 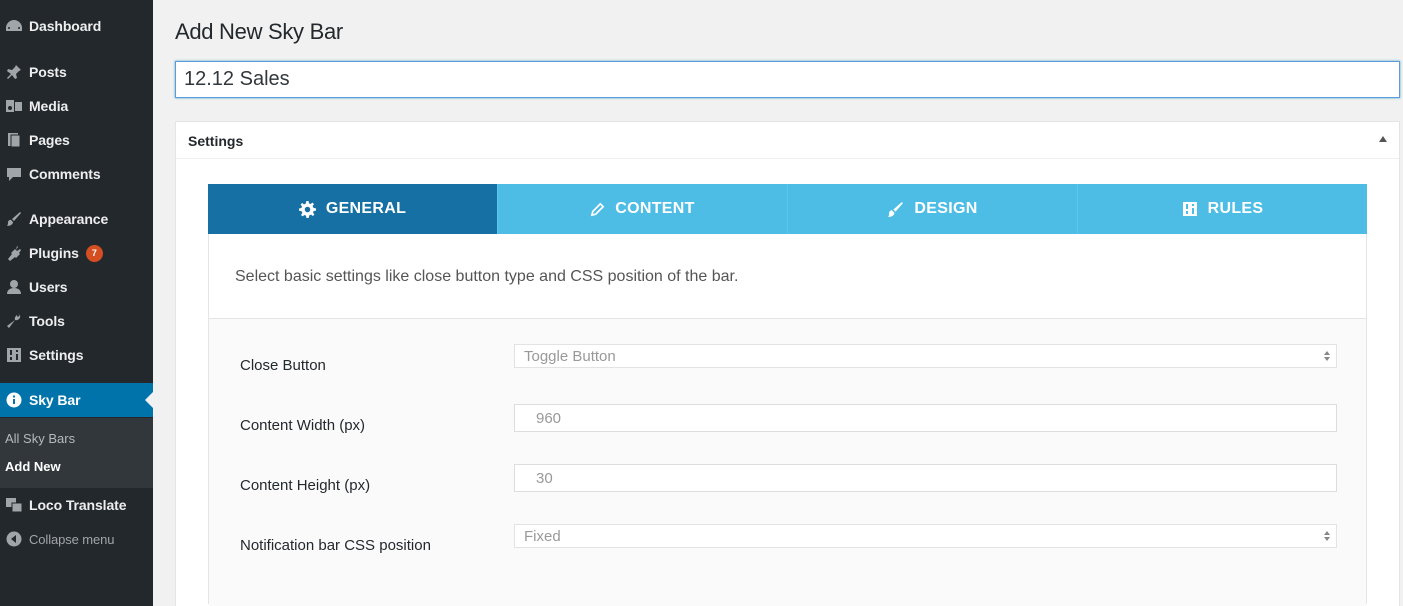 I want to click on sidebar-item-label: Collapse menu, so click(x=72, y=539).